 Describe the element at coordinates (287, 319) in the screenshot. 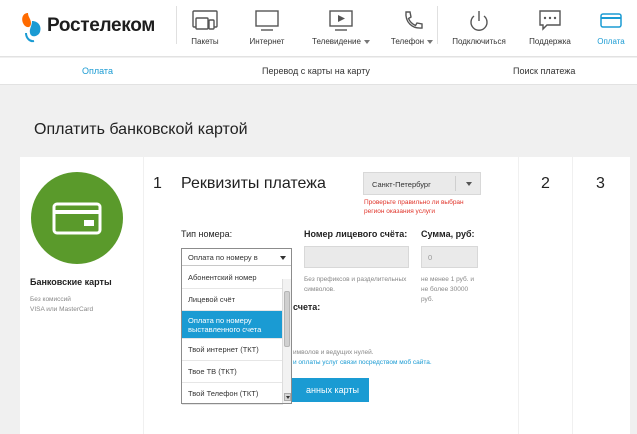

I see `scrollbar-thumb` at that location.